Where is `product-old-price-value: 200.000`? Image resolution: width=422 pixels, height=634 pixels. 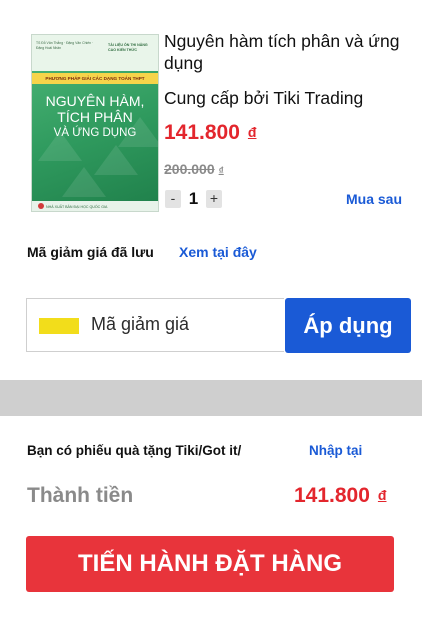
product-old-price-value: 200.000 is located at coordinates (189, 169).